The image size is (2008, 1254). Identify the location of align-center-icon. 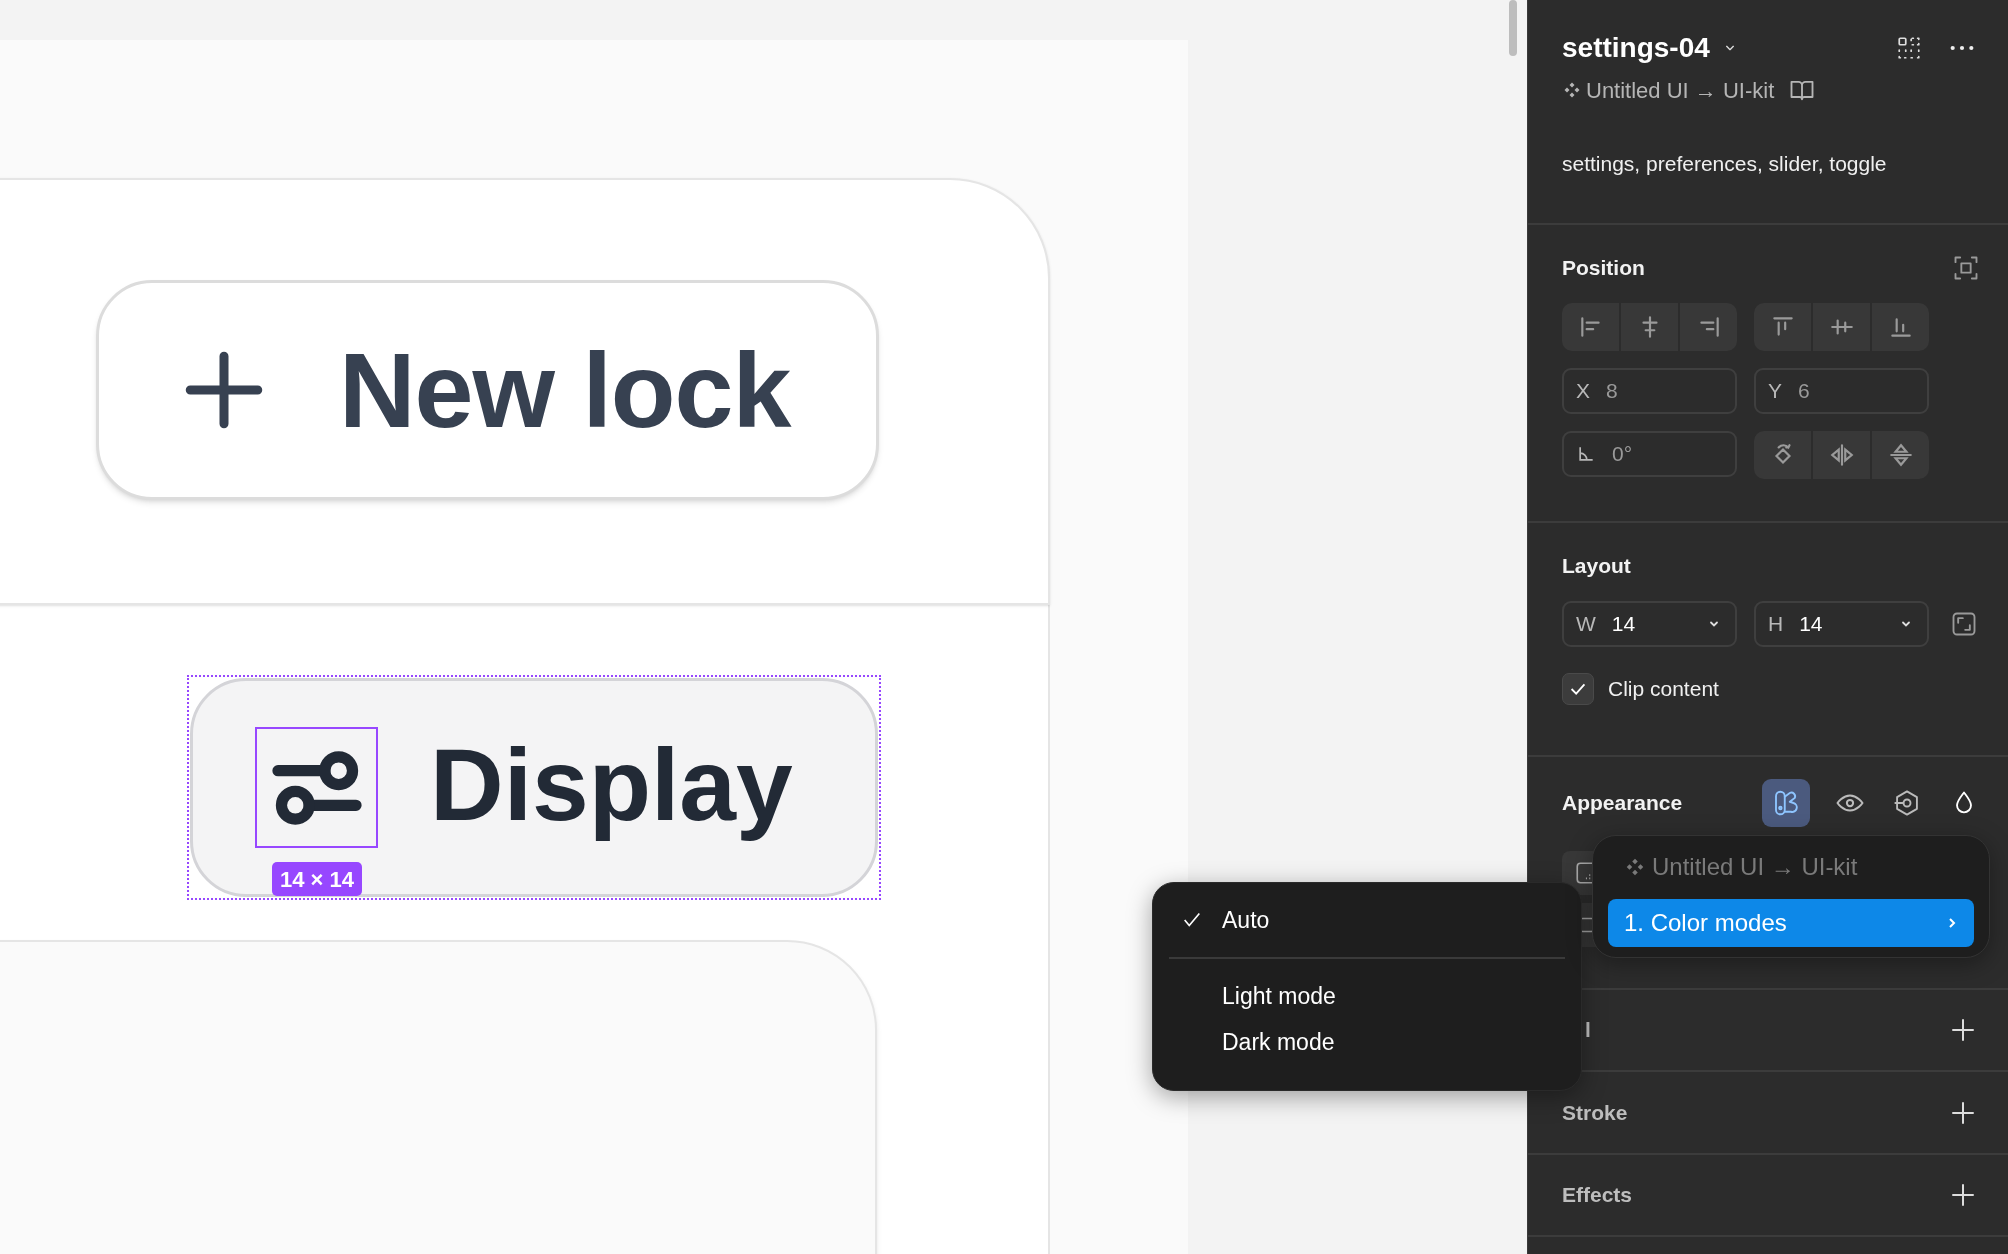
(1649, 327).